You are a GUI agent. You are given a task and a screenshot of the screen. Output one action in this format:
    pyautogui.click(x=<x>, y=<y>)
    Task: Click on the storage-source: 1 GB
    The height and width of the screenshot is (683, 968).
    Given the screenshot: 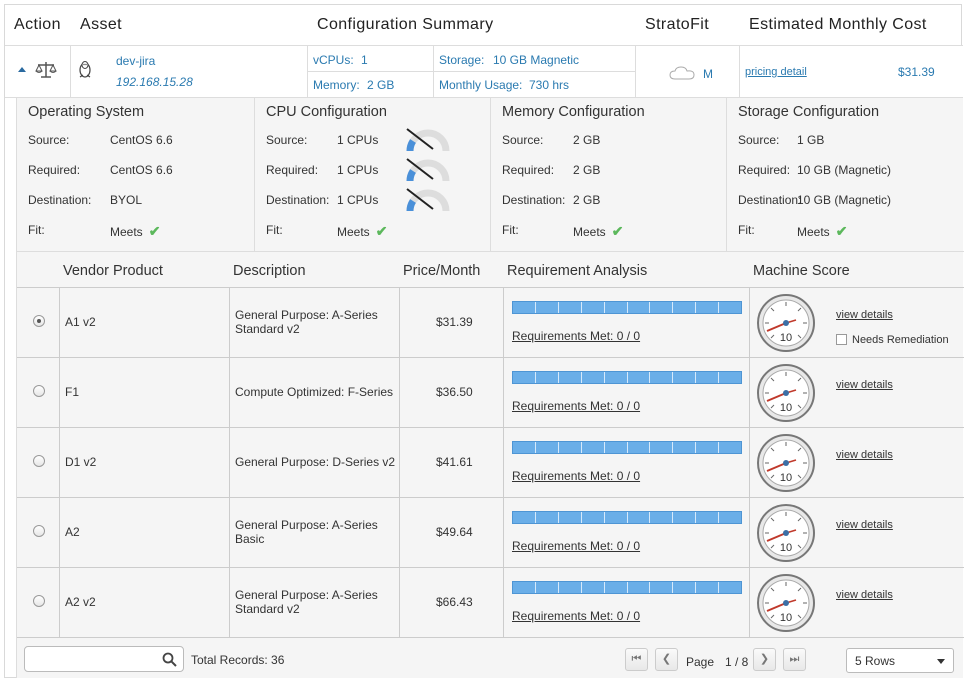 What is the action you would take?
    pyautogui.click(x=811, y=140)
    